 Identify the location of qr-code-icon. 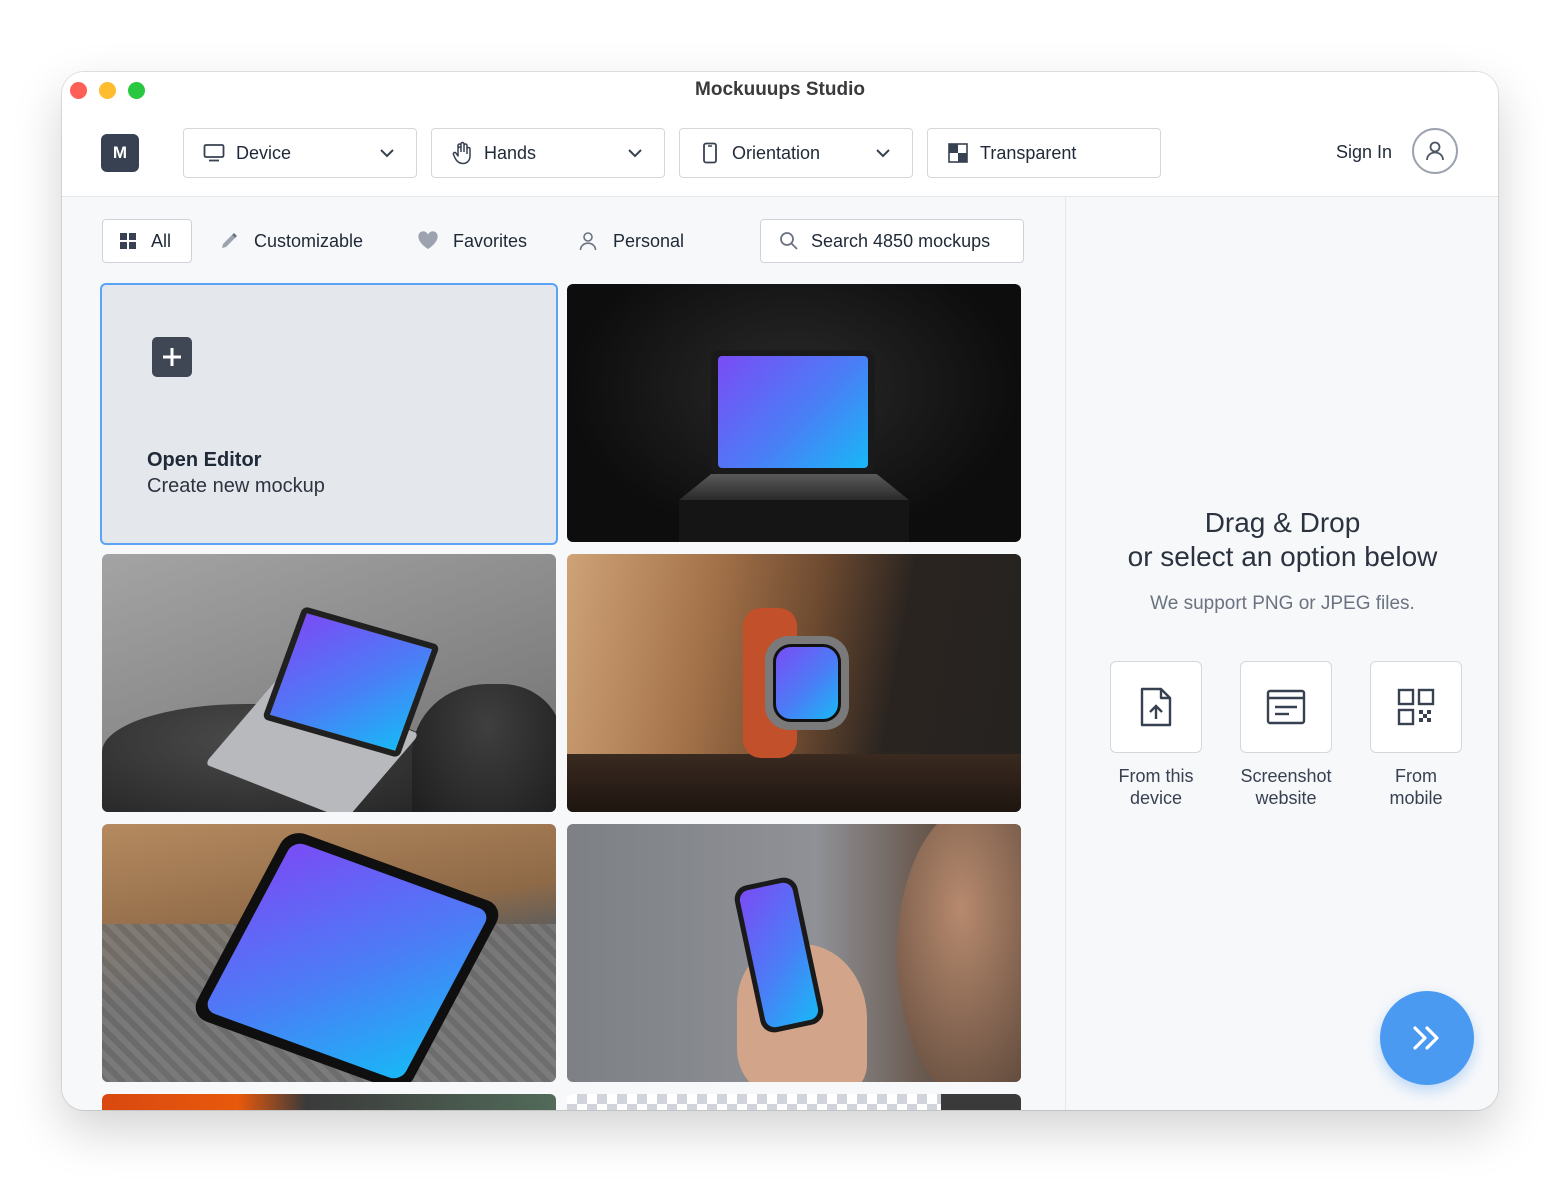
(1416, 707).